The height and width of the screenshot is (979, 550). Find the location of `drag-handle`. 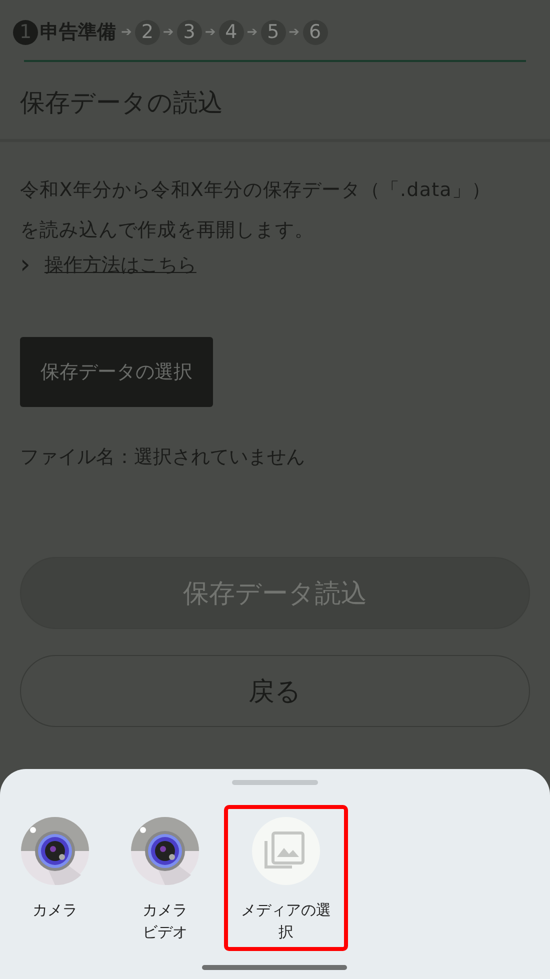

drag-handle is located at coordinates (275, 782).